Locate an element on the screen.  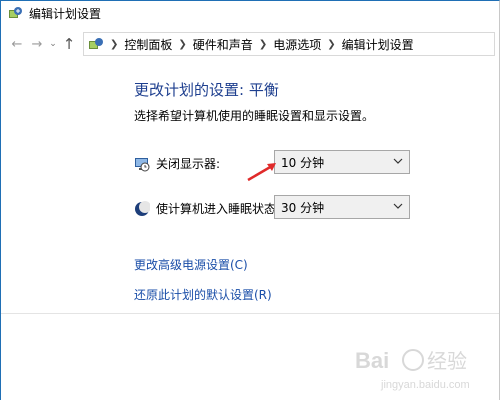
address-bar: ❯ 控制面板 ❯ 硬件和声音 ❯ 电源选项 ❯ 编辑计划设置 is located at coordinates (289, 44).